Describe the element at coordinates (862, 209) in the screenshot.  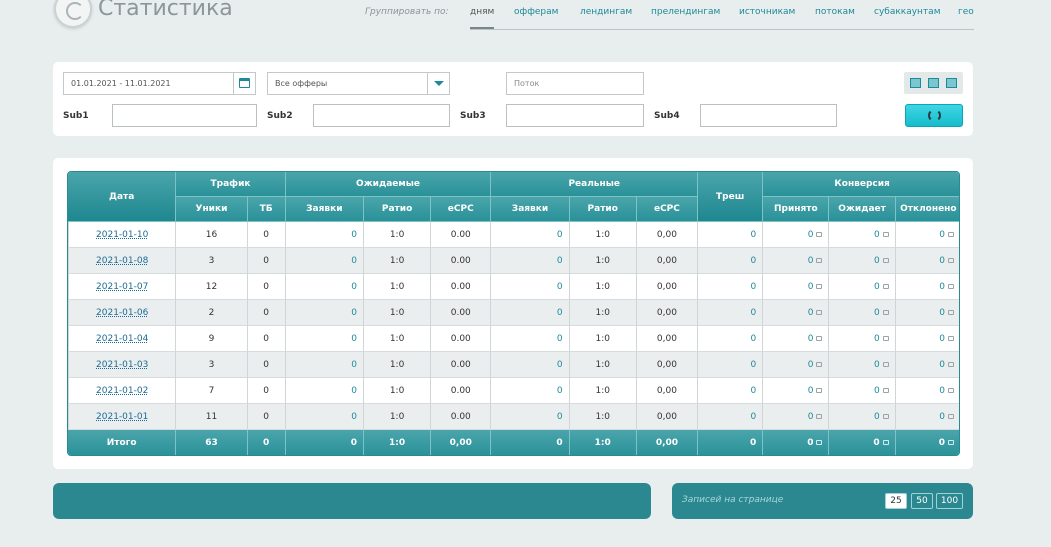
I see `header-waiting: Ожидает` at that location.